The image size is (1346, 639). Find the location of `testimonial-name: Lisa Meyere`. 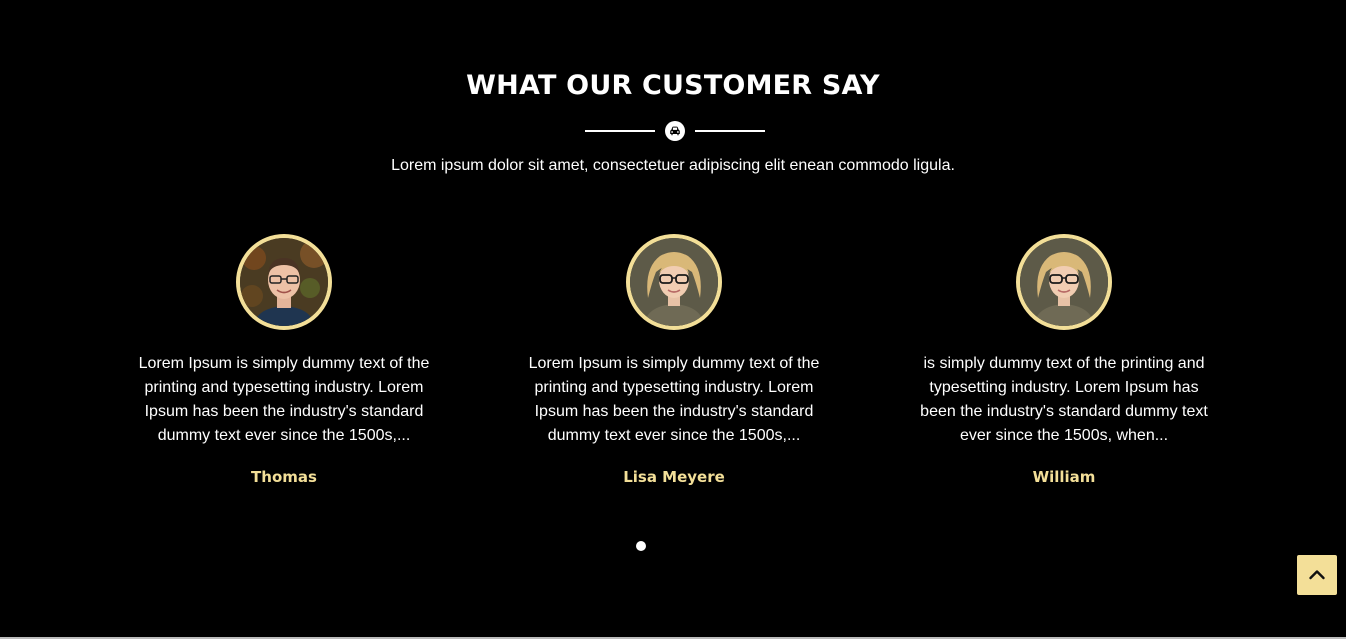

testimonial-name: Lisa Meyere is located at coordinates (674, 477).